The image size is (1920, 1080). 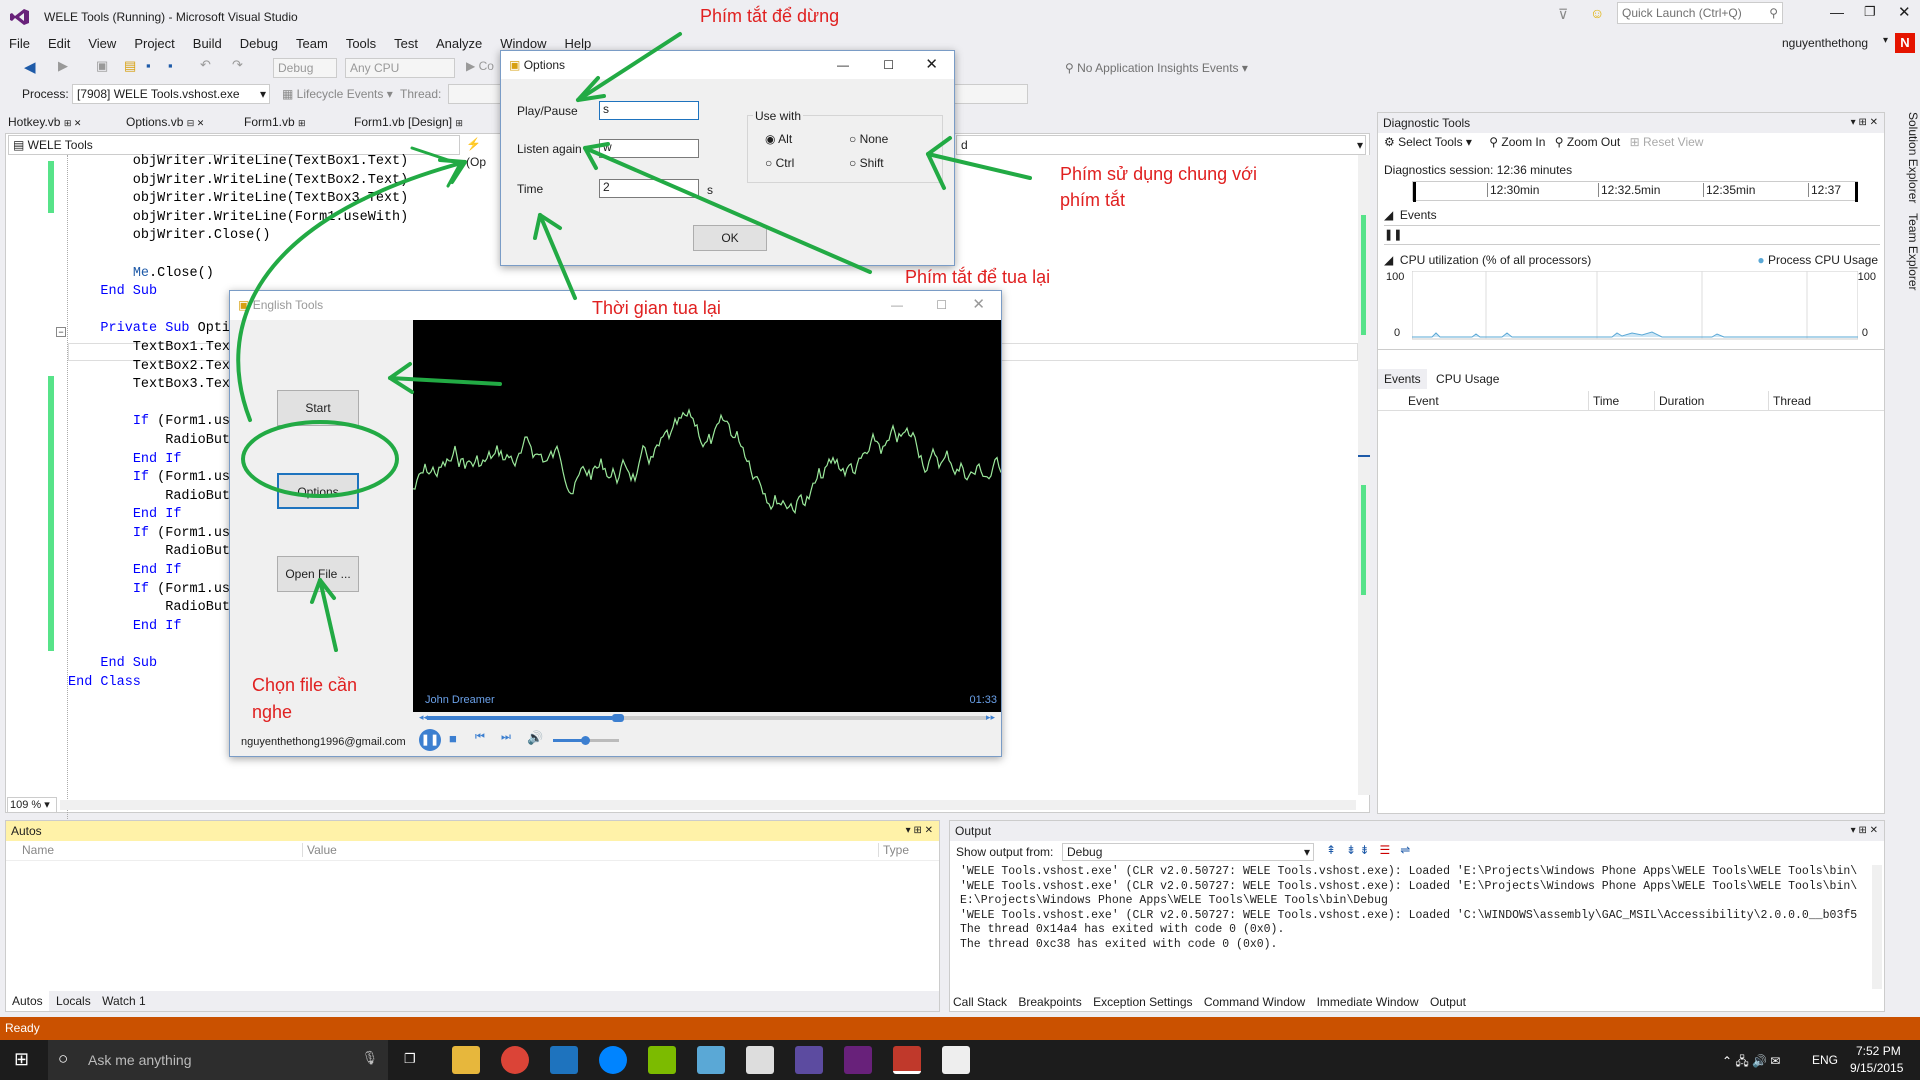 I want to click on onenote-icon, so click(x=809, y=1060).